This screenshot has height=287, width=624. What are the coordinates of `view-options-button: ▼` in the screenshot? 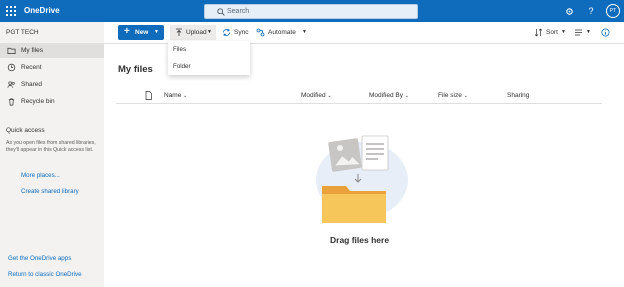 It's located at (584, 32).